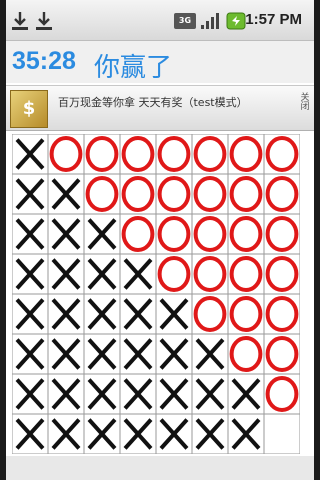  Describe the element at coordinates (44, 61) in the screenshot. I see `game-timer: 35:28` at that location.